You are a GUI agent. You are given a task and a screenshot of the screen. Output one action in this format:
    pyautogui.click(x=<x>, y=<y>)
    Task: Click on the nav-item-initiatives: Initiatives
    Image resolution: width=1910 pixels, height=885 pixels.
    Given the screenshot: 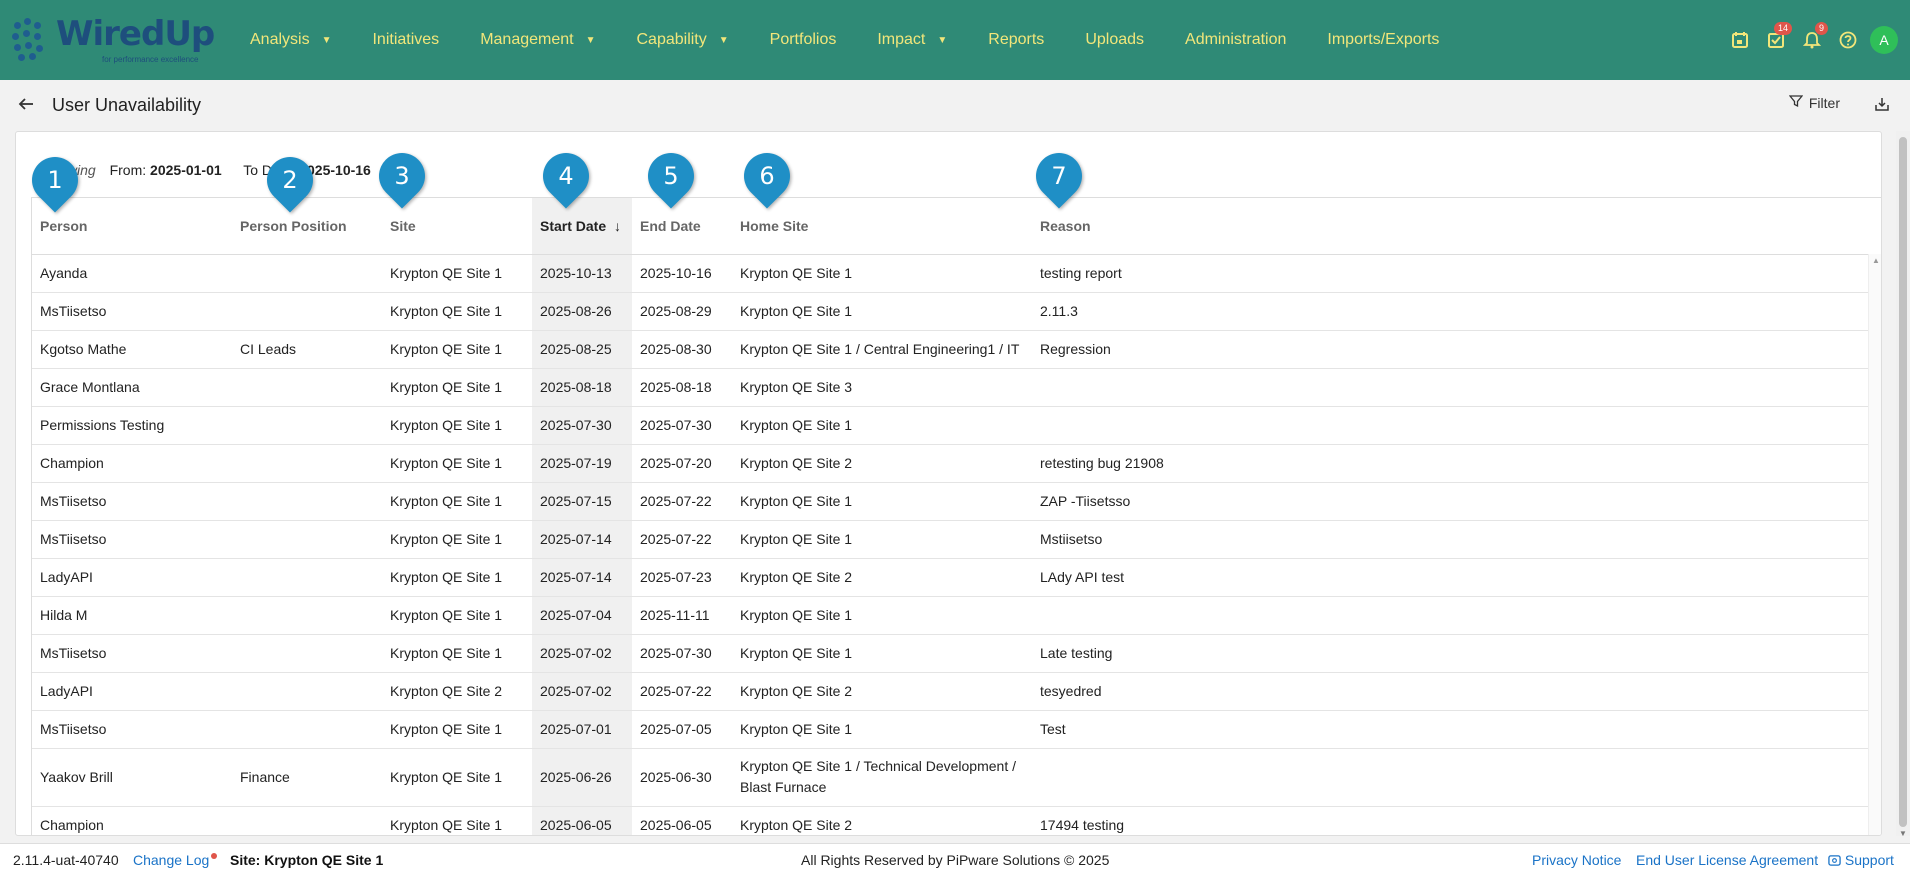 What is the action you would take?
    pyautogui.click(x=405, y=40)
    